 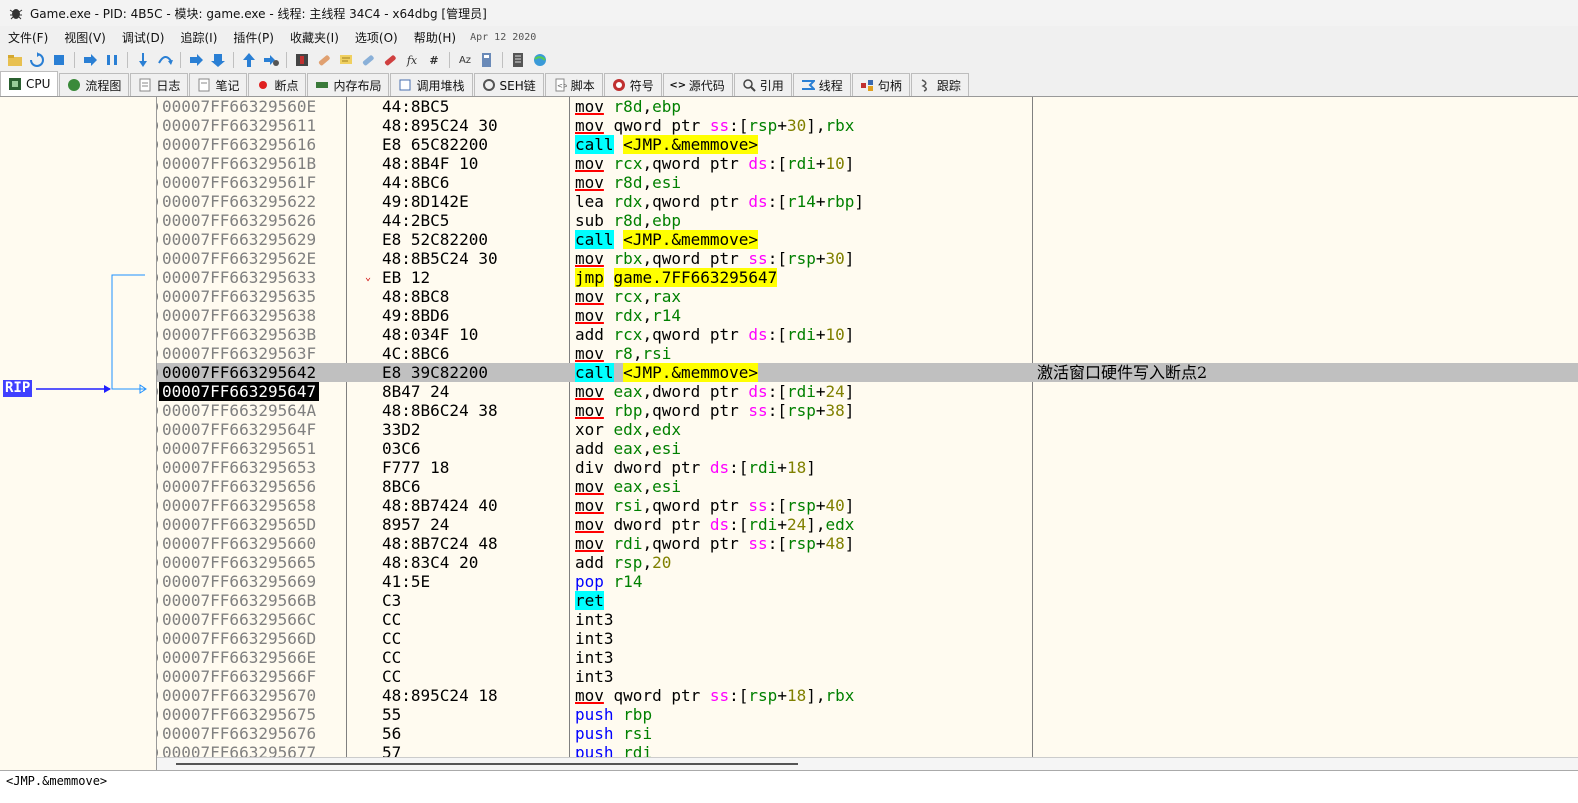 I want to click on strings-icon: Az, so click(x=465, y=60).